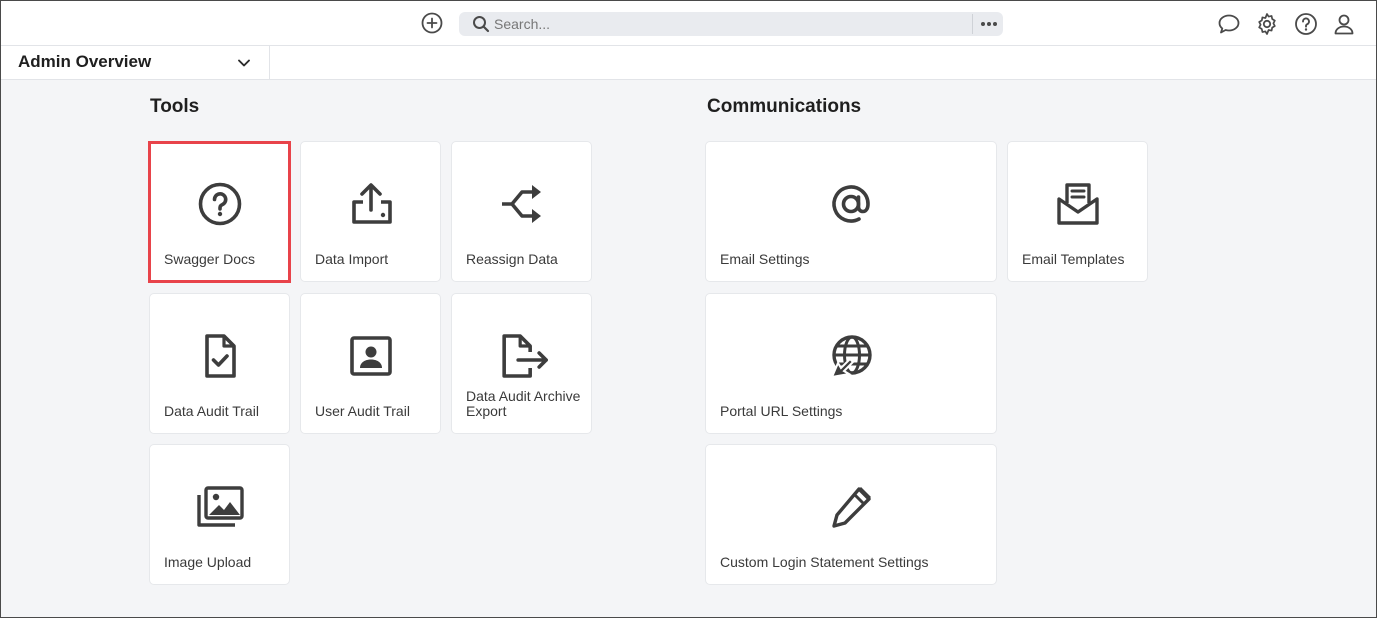 The image size is (1377, 618). Describe the element at coordinates (784, 106) in the screenshot. I see `section-title-communications: Communications` at that location.